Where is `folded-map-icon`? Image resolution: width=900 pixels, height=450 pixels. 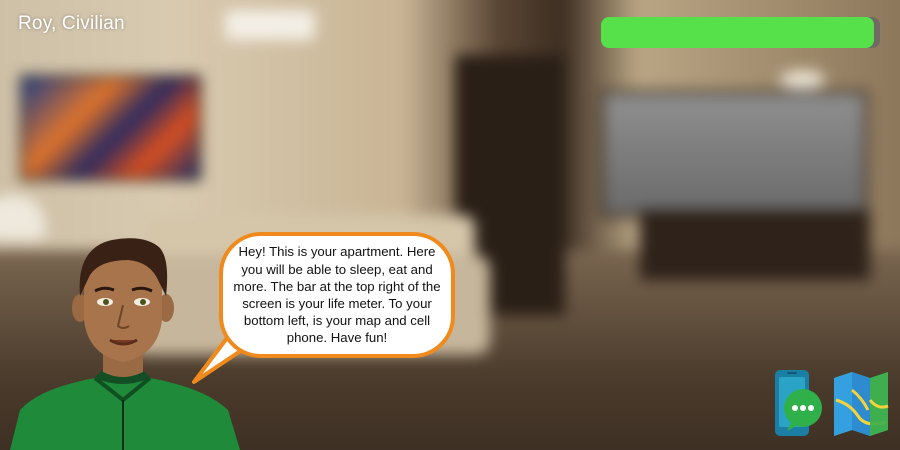
folded-map-icon is located at coordinates (861, 404).